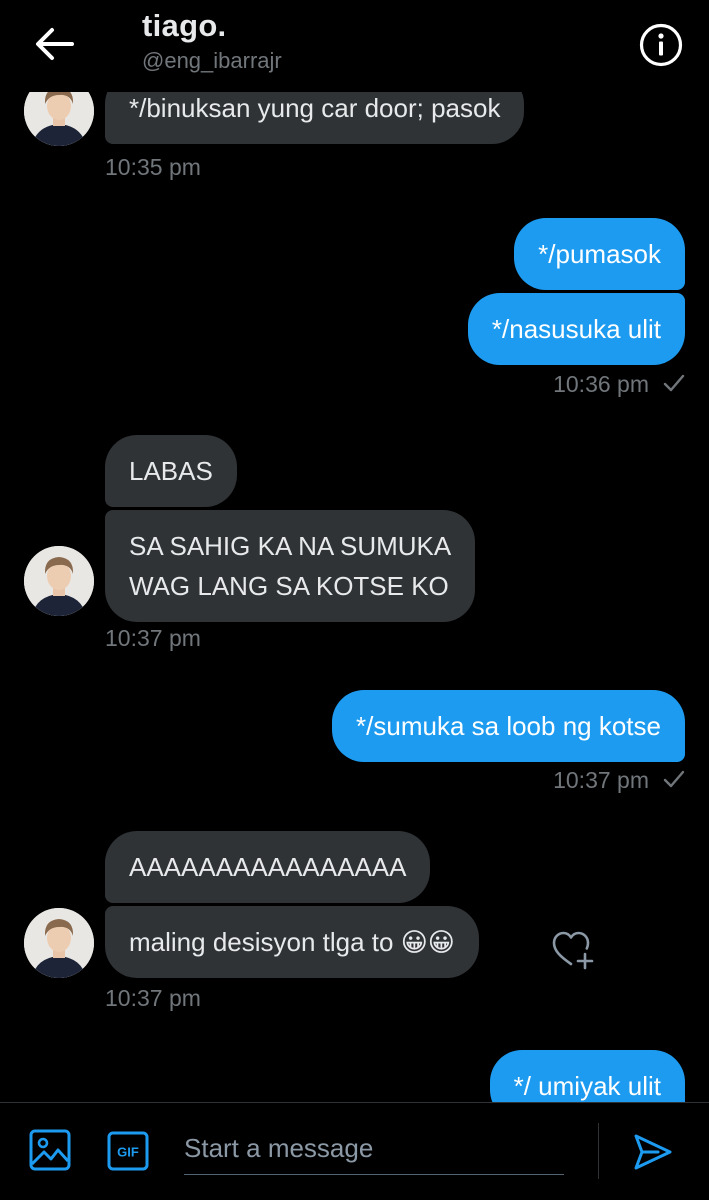 The width and height of the screenshot is (709, 1200). I want to click on gif-label: GIF, so click(128, 1152).